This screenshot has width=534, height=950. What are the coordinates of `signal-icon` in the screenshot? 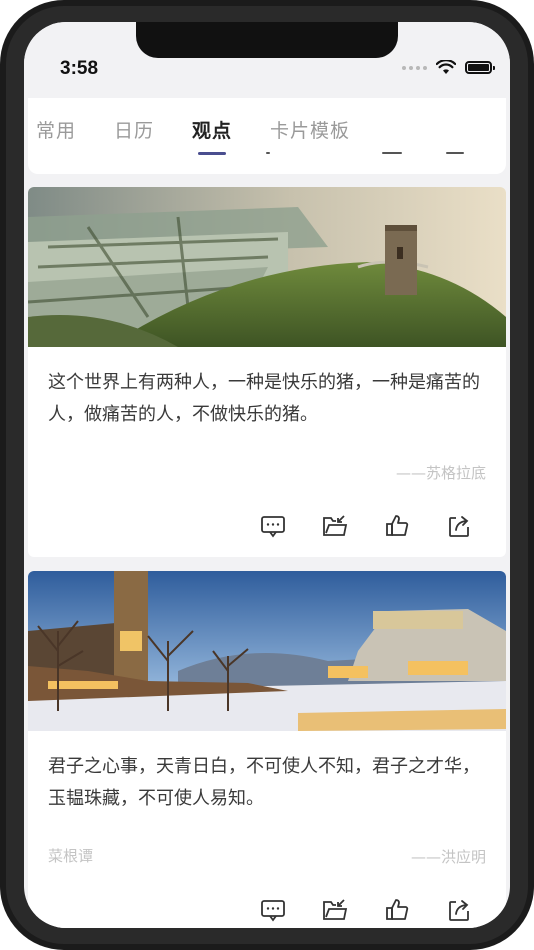 It's located at (414, 67).